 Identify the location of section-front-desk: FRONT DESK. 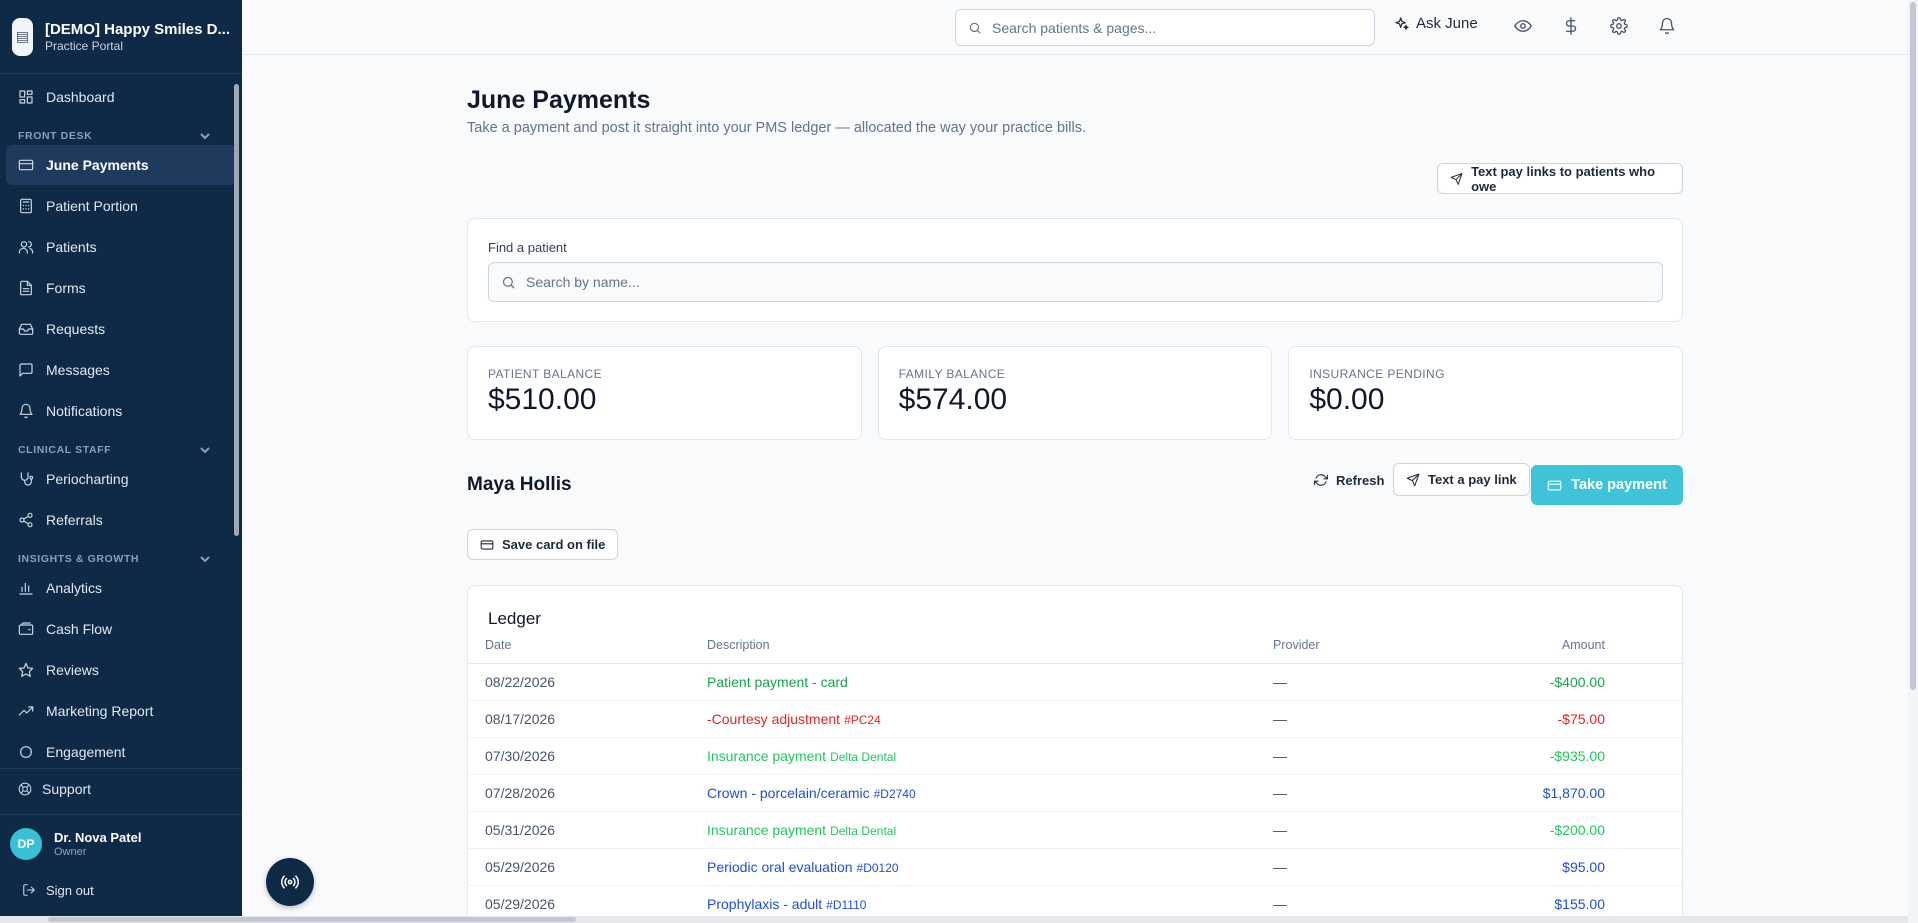
(121, 131).